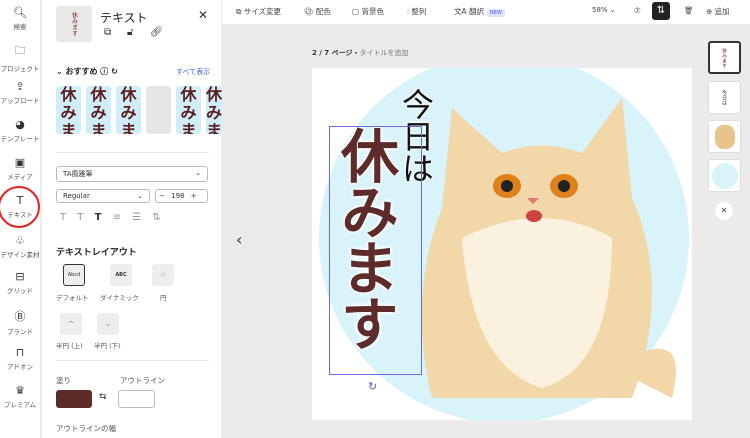 The image size is (750, 438). I want to click on shapes-icon: ♧, so click(20, 240).